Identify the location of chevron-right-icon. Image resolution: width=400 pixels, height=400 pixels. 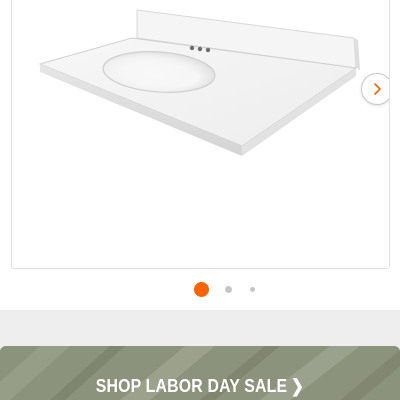
(377, 89).